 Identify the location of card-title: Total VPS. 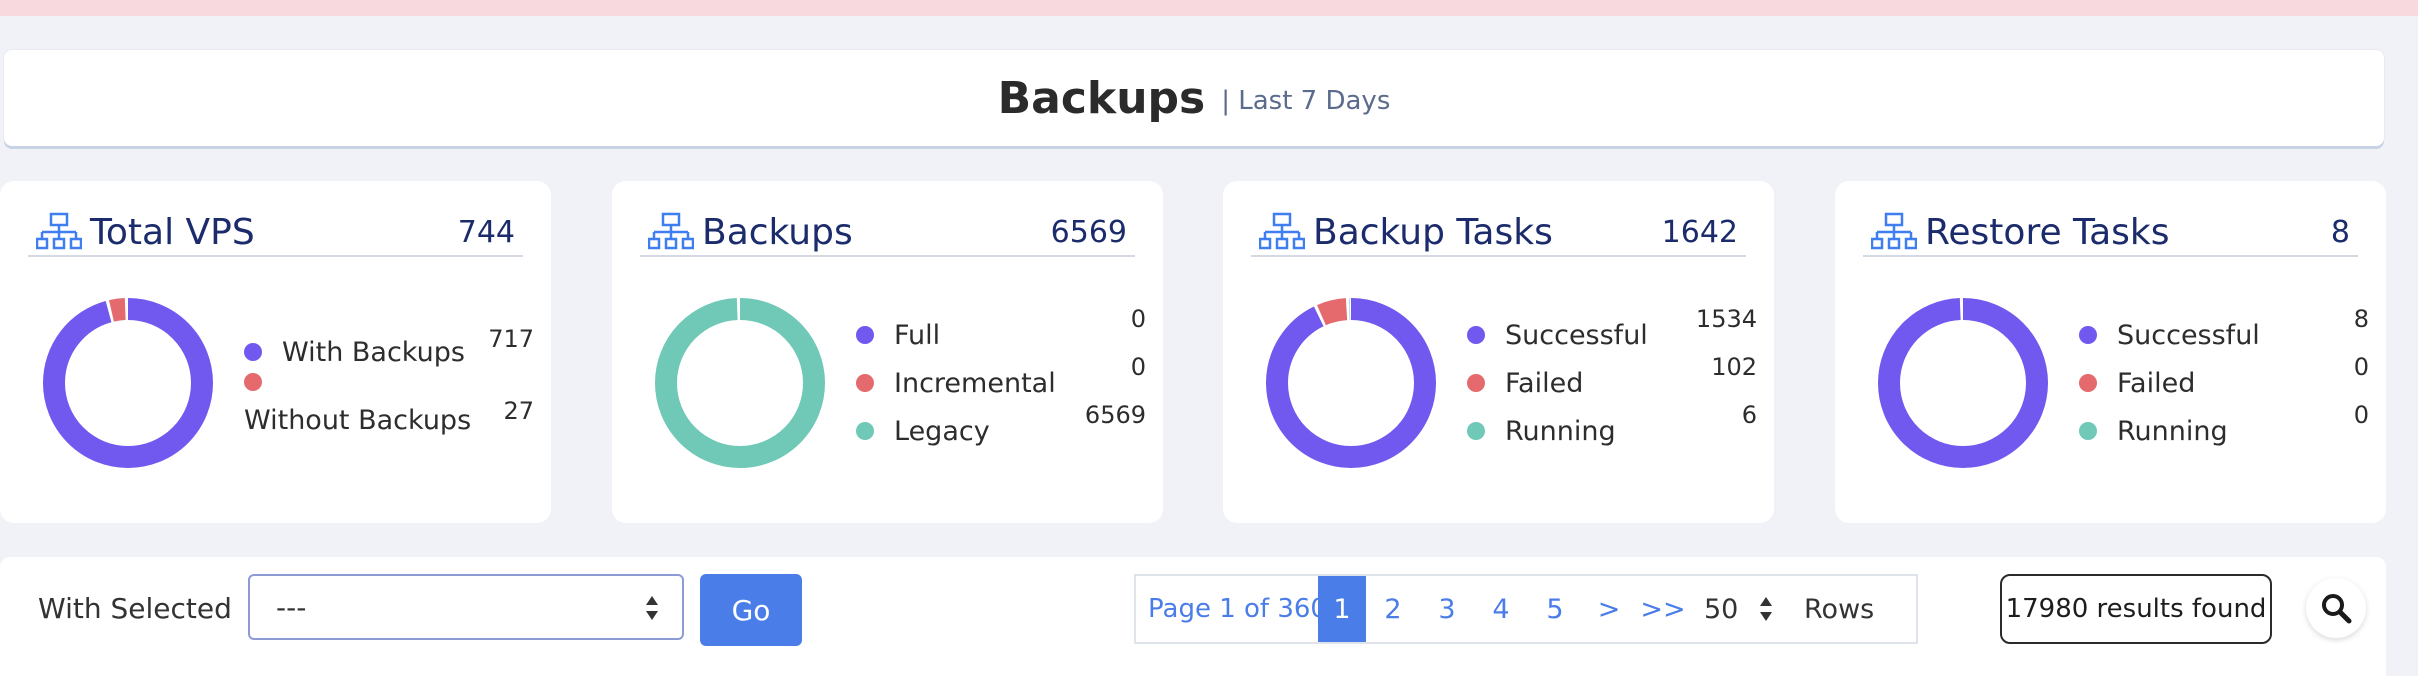
(172, 232).